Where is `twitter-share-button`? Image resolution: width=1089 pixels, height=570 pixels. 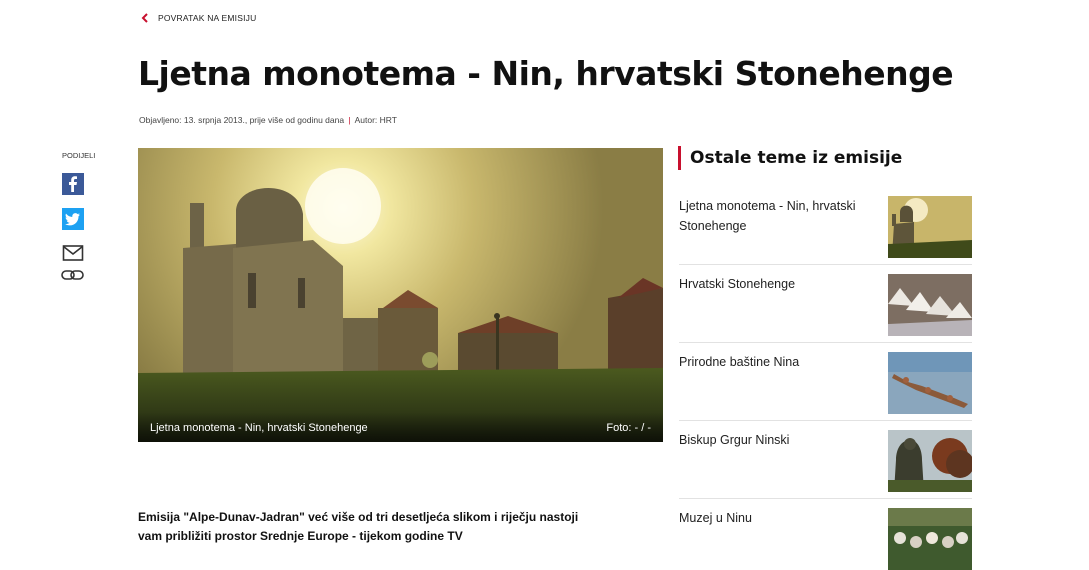 twitter-share-button is located at coordinates (73, 219).